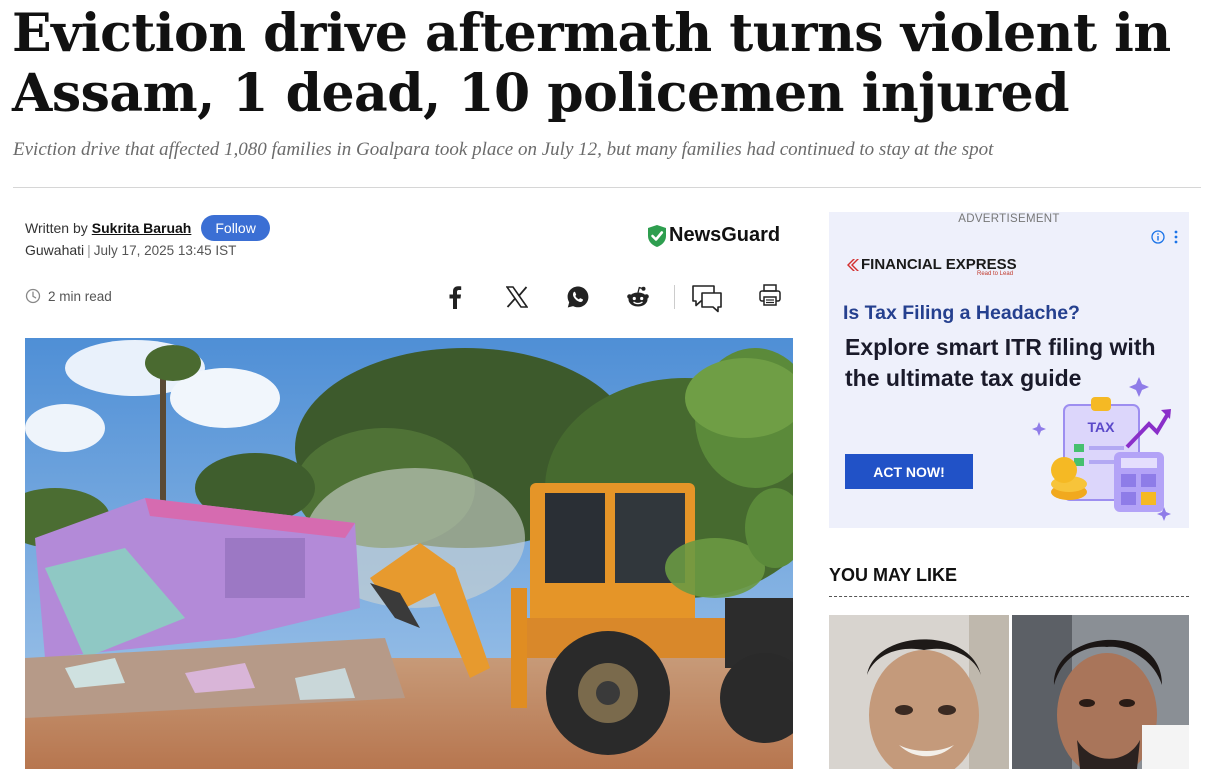 The width and height of the screenshot is (1213, 769). What do you see at coordinates (80, 296) in the screenshot?
I see `read-time-label: 2 min read` at bounding box center [80, 296].